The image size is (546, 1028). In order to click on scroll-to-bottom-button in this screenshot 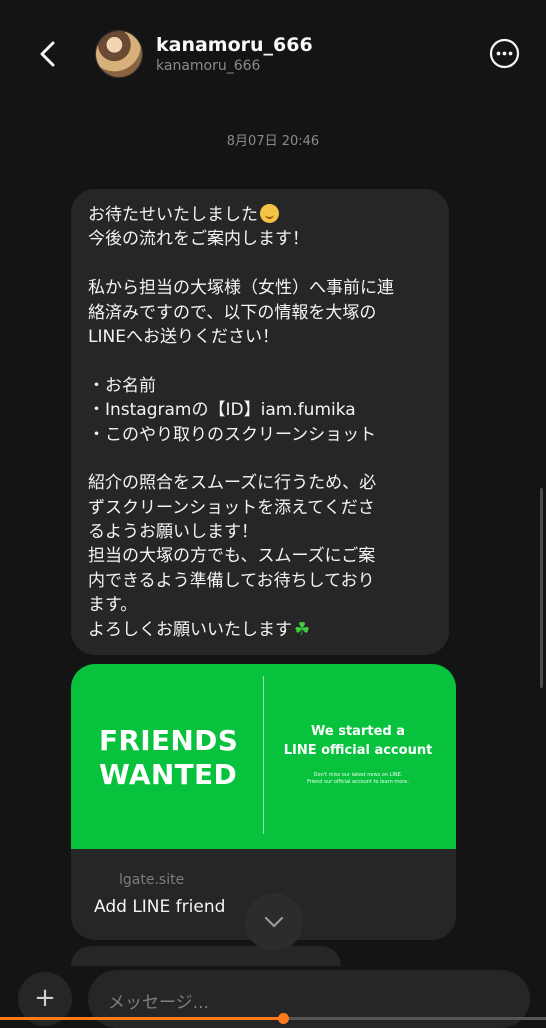, I will do `click(274, 922)`.